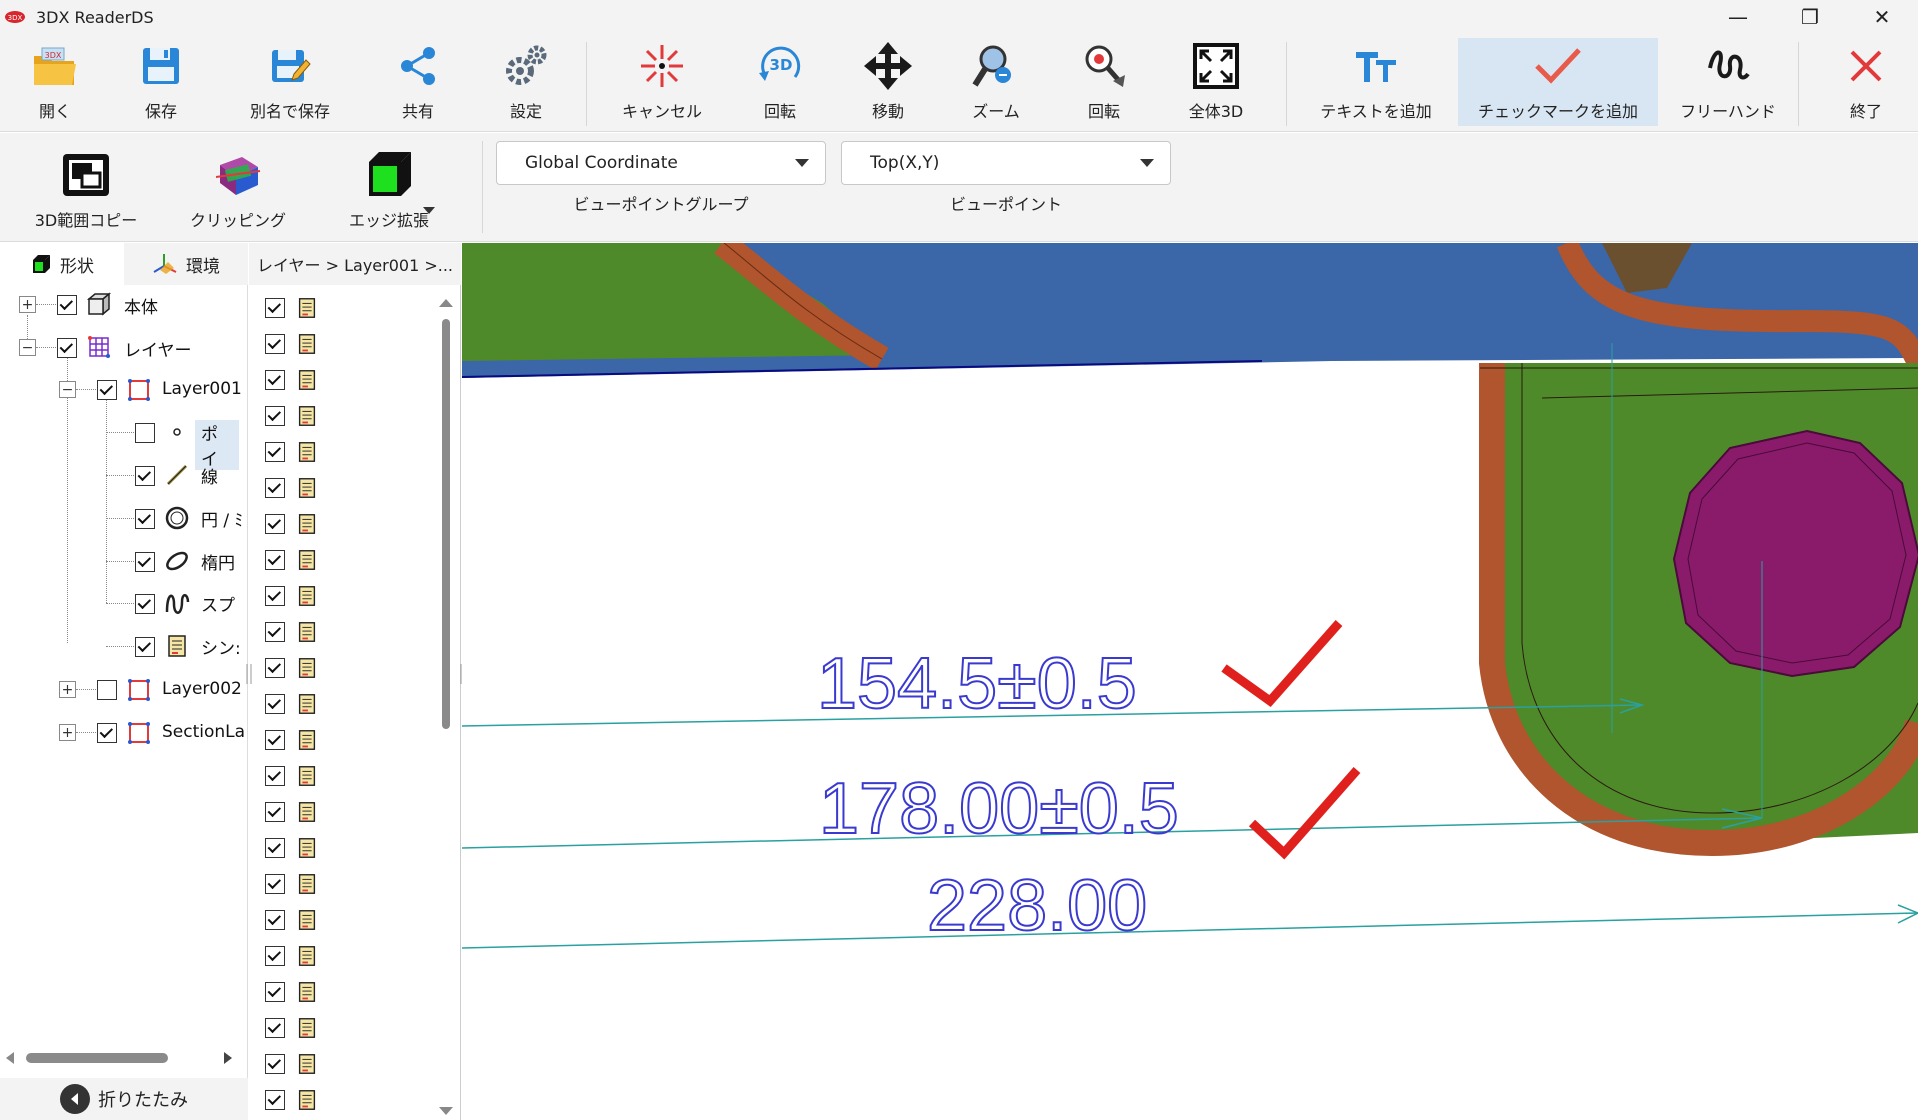  Describe the element at coordinates (107, 390) in the screenshot. I see `layer001-checkbox` at that location.